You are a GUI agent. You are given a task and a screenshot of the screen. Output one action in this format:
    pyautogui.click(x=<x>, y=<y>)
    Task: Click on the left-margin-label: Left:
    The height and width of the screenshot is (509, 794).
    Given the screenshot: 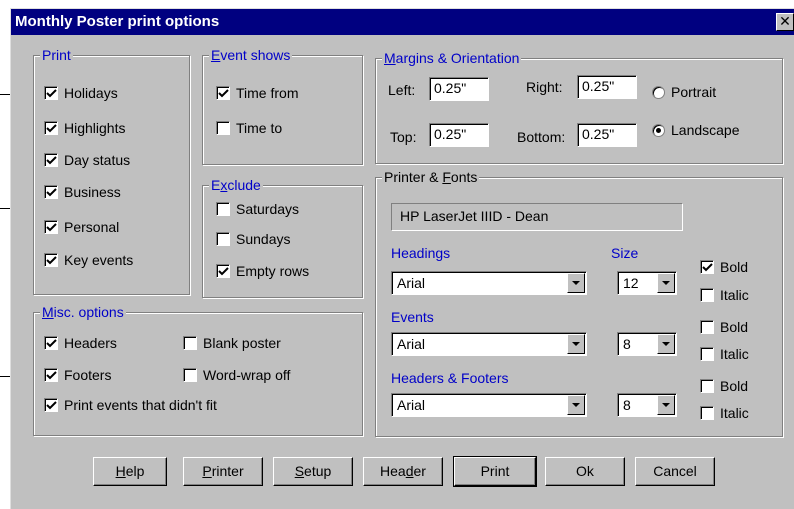 What is the action you would take?
    pyautogui.click(x=402, y=90)
    